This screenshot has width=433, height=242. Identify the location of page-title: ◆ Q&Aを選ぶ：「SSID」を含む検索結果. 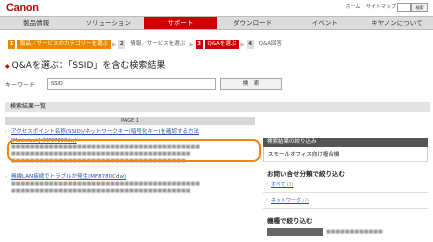
(85, 66).